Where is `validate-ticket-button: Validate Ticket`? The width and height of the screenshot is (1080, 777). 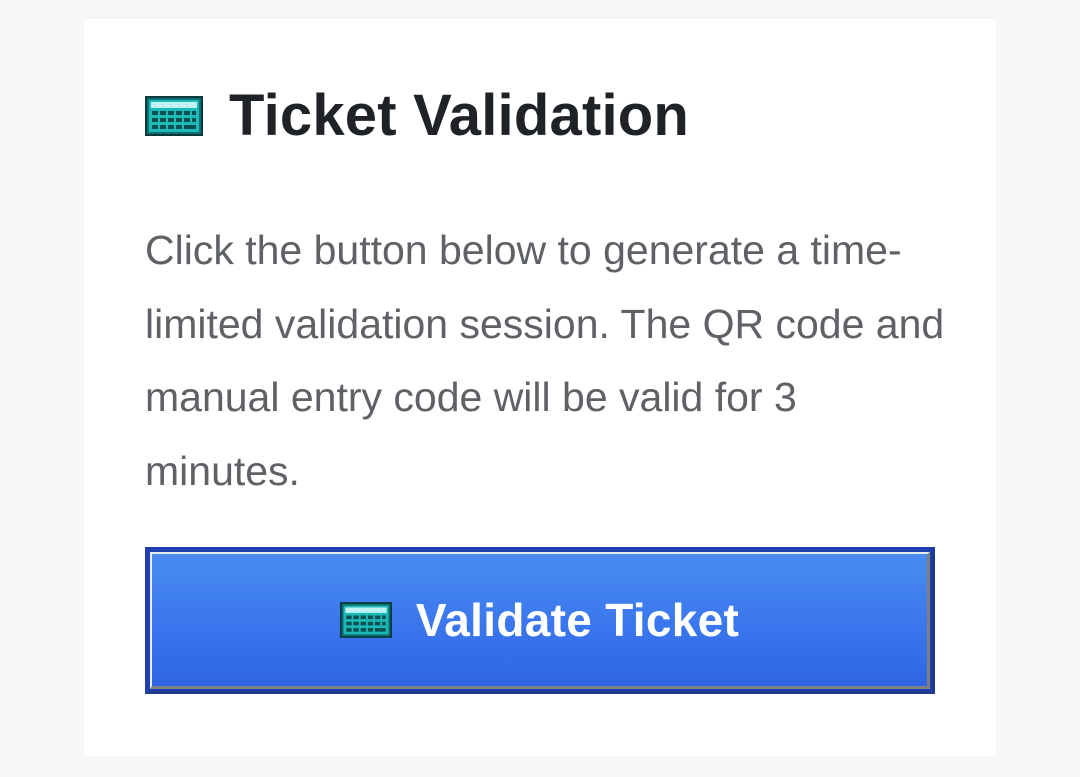
validate-ticket-button: Validate Ticket is located at coordinates (540, 620).